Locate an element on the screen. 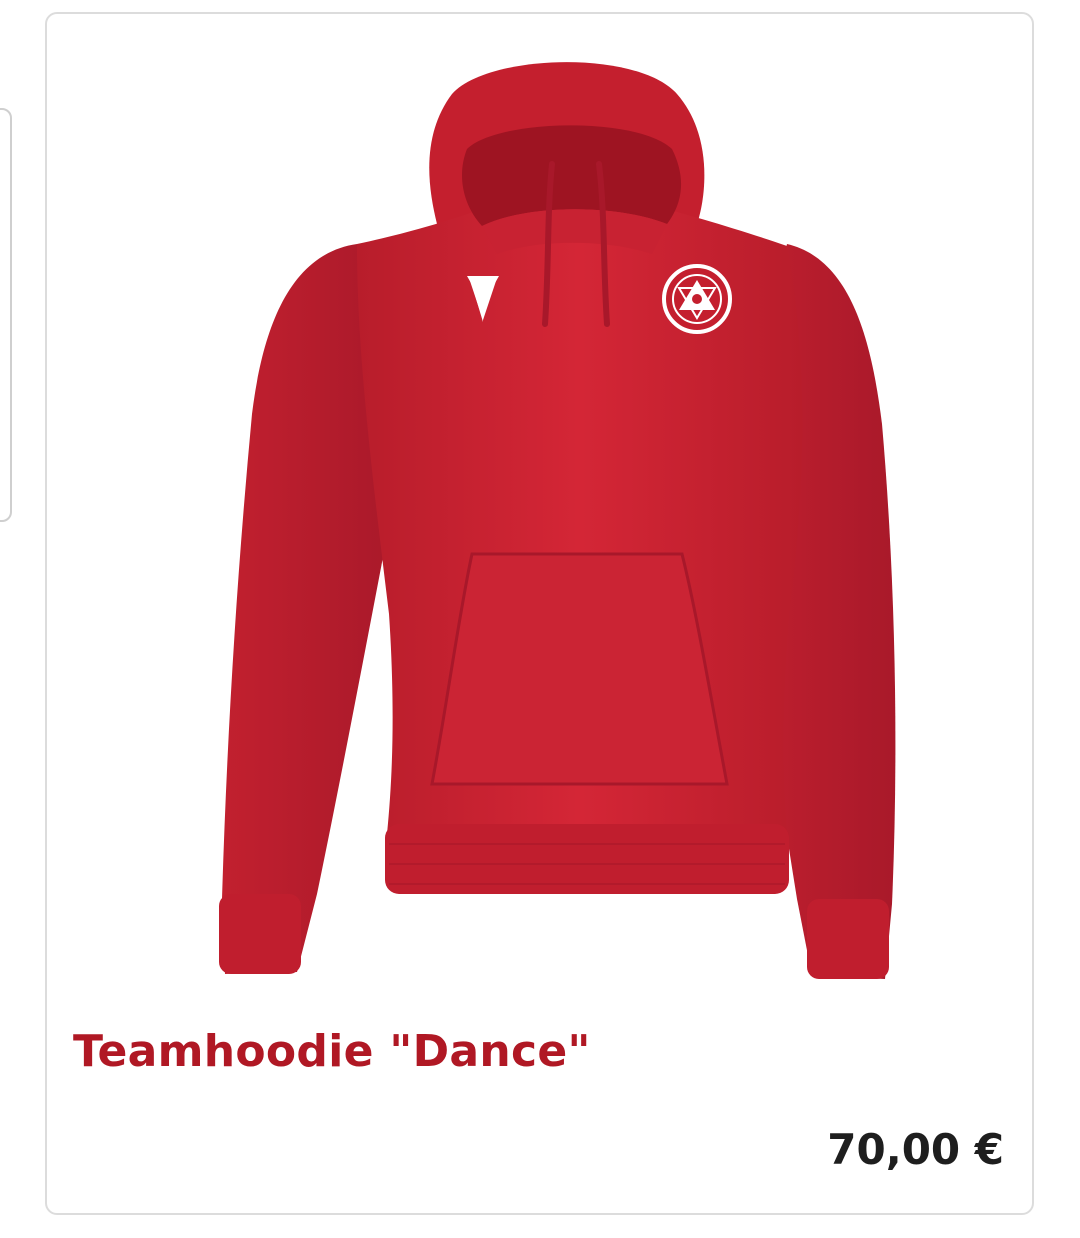 The width and height of the screenshot is (1080, 1238). side-drawer-handle is located at coordinates (6, 315).